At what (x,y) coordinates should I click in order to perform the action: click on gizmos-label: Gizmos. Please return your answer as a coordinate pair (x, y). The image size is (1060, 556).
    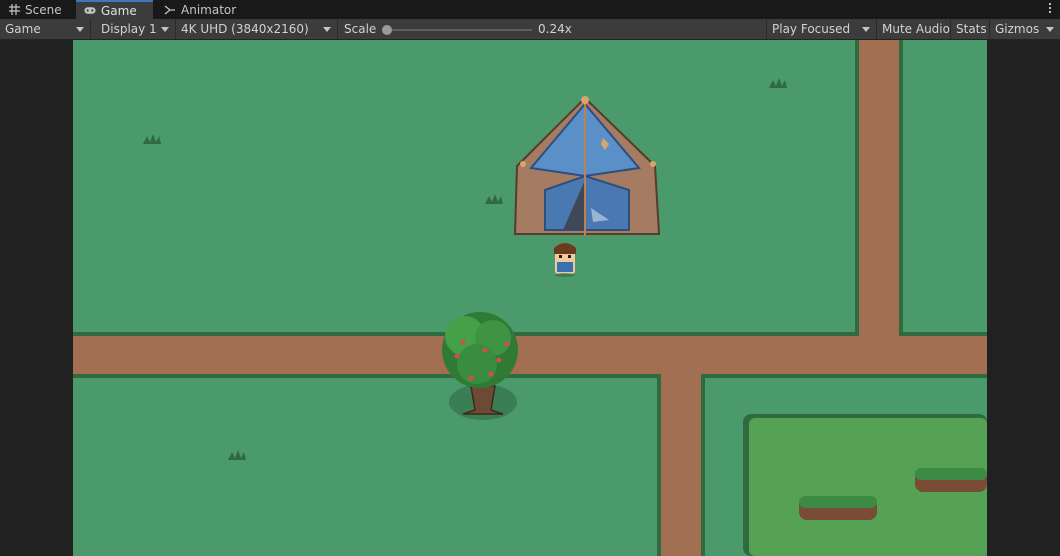
    Looking at the image, I should click on (1017, 29).